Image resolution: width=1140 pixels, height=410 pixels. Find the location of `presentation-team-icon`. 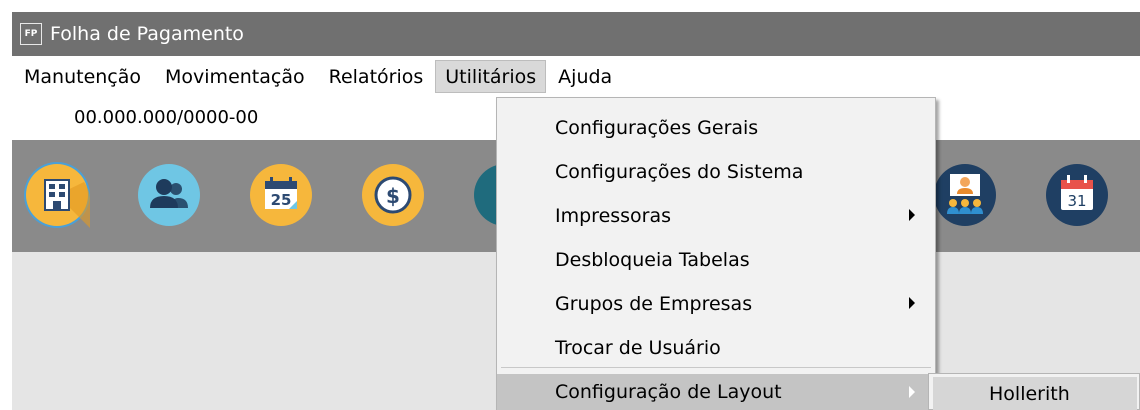

presentation-team-icon is located at coordinates (965, 195).